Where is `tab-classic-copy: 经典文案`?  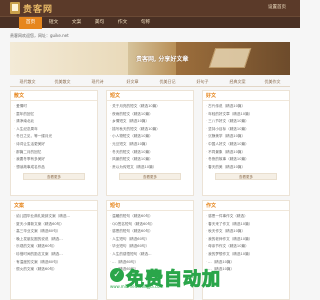
tab-classic-copy: 经典文案 is located at coordinates (237, 82).